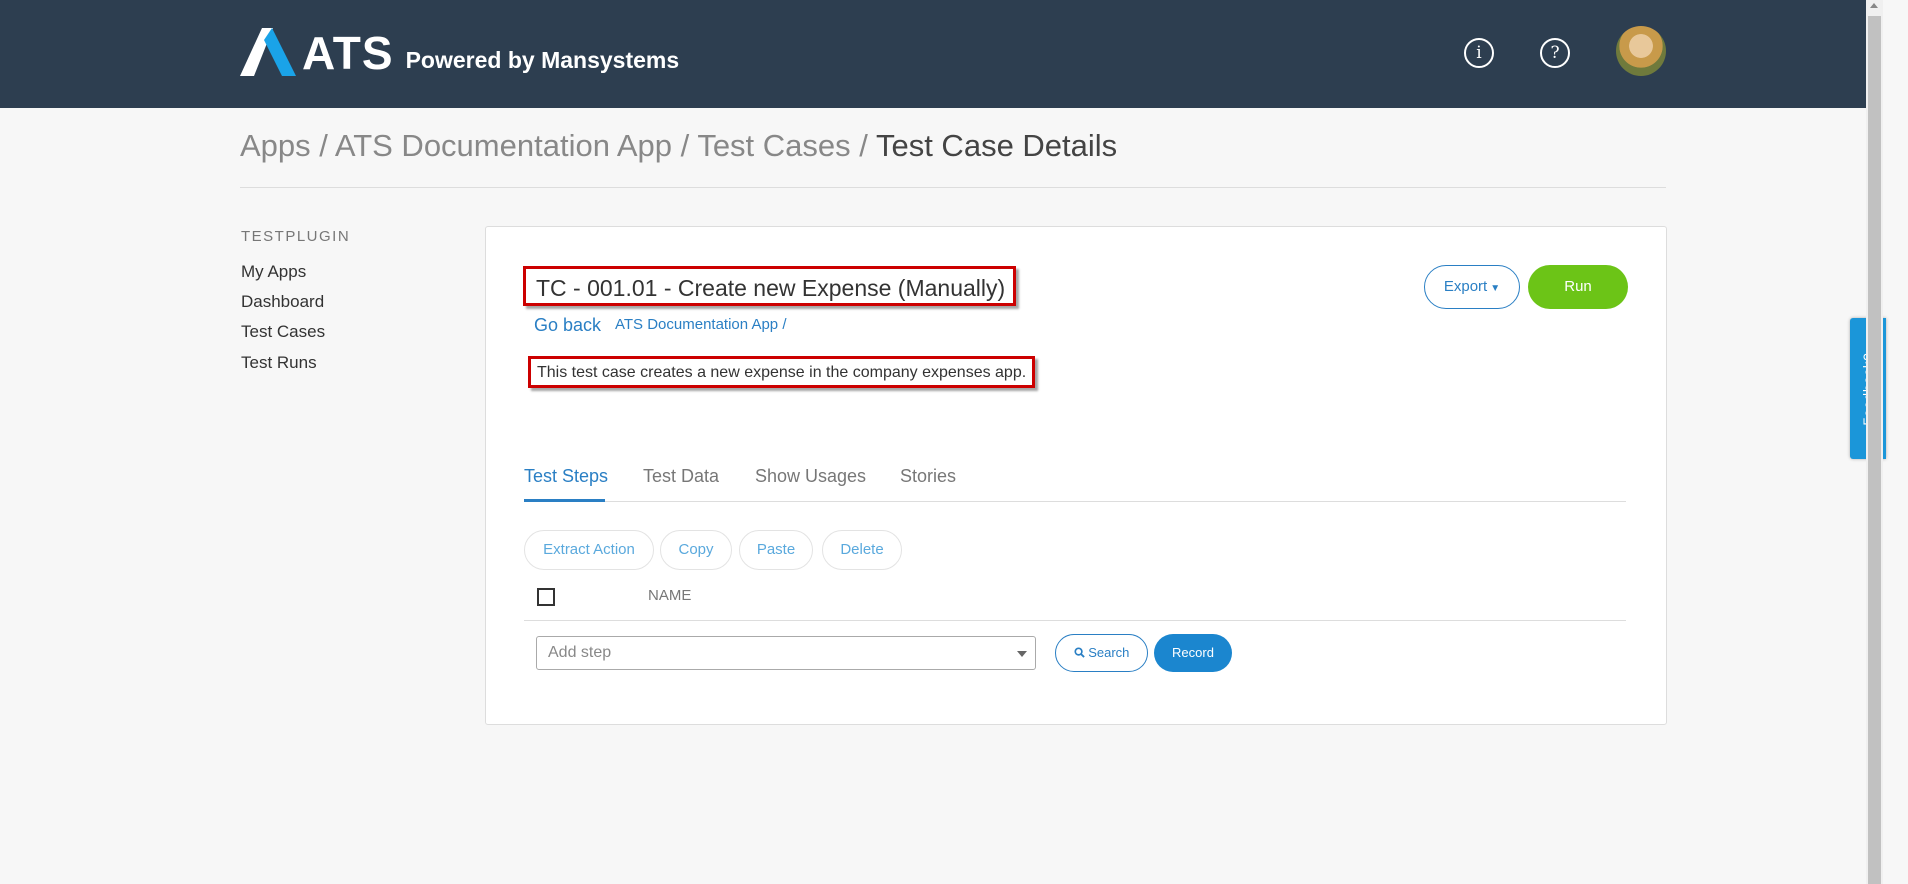 The height and width of the screenshot is (884, 1908). I want to click on ats-logo: ATS Powered by Mansystems, so click(459, 52).